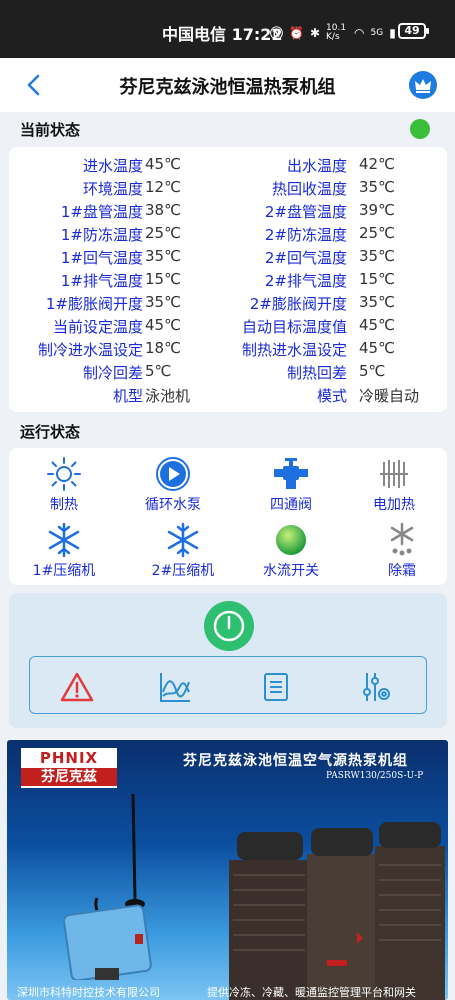 The width and height of the screenshot is (455, 1000). I want to click on state-value: 18℃, so click(163, 348).